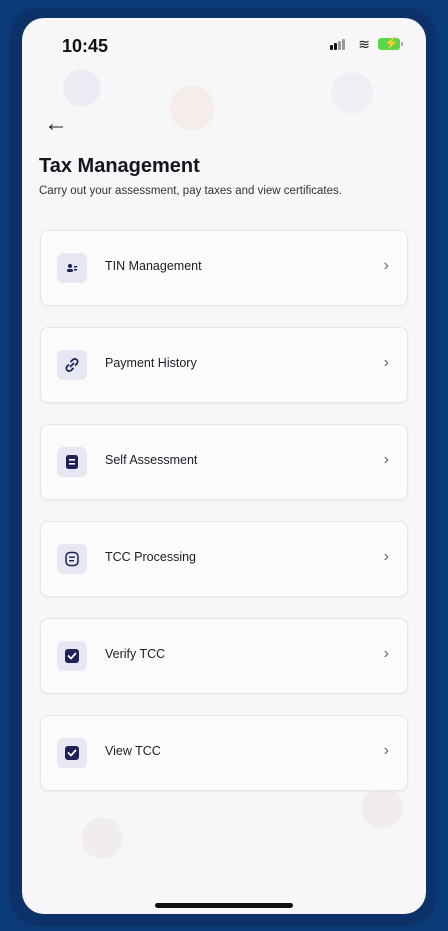 This screenshot has width=448, height=931. Describe the element at coordinates (224, 44) in the screenshot. I see `status-bar: 10:45 ≋ ⚡` at that location.